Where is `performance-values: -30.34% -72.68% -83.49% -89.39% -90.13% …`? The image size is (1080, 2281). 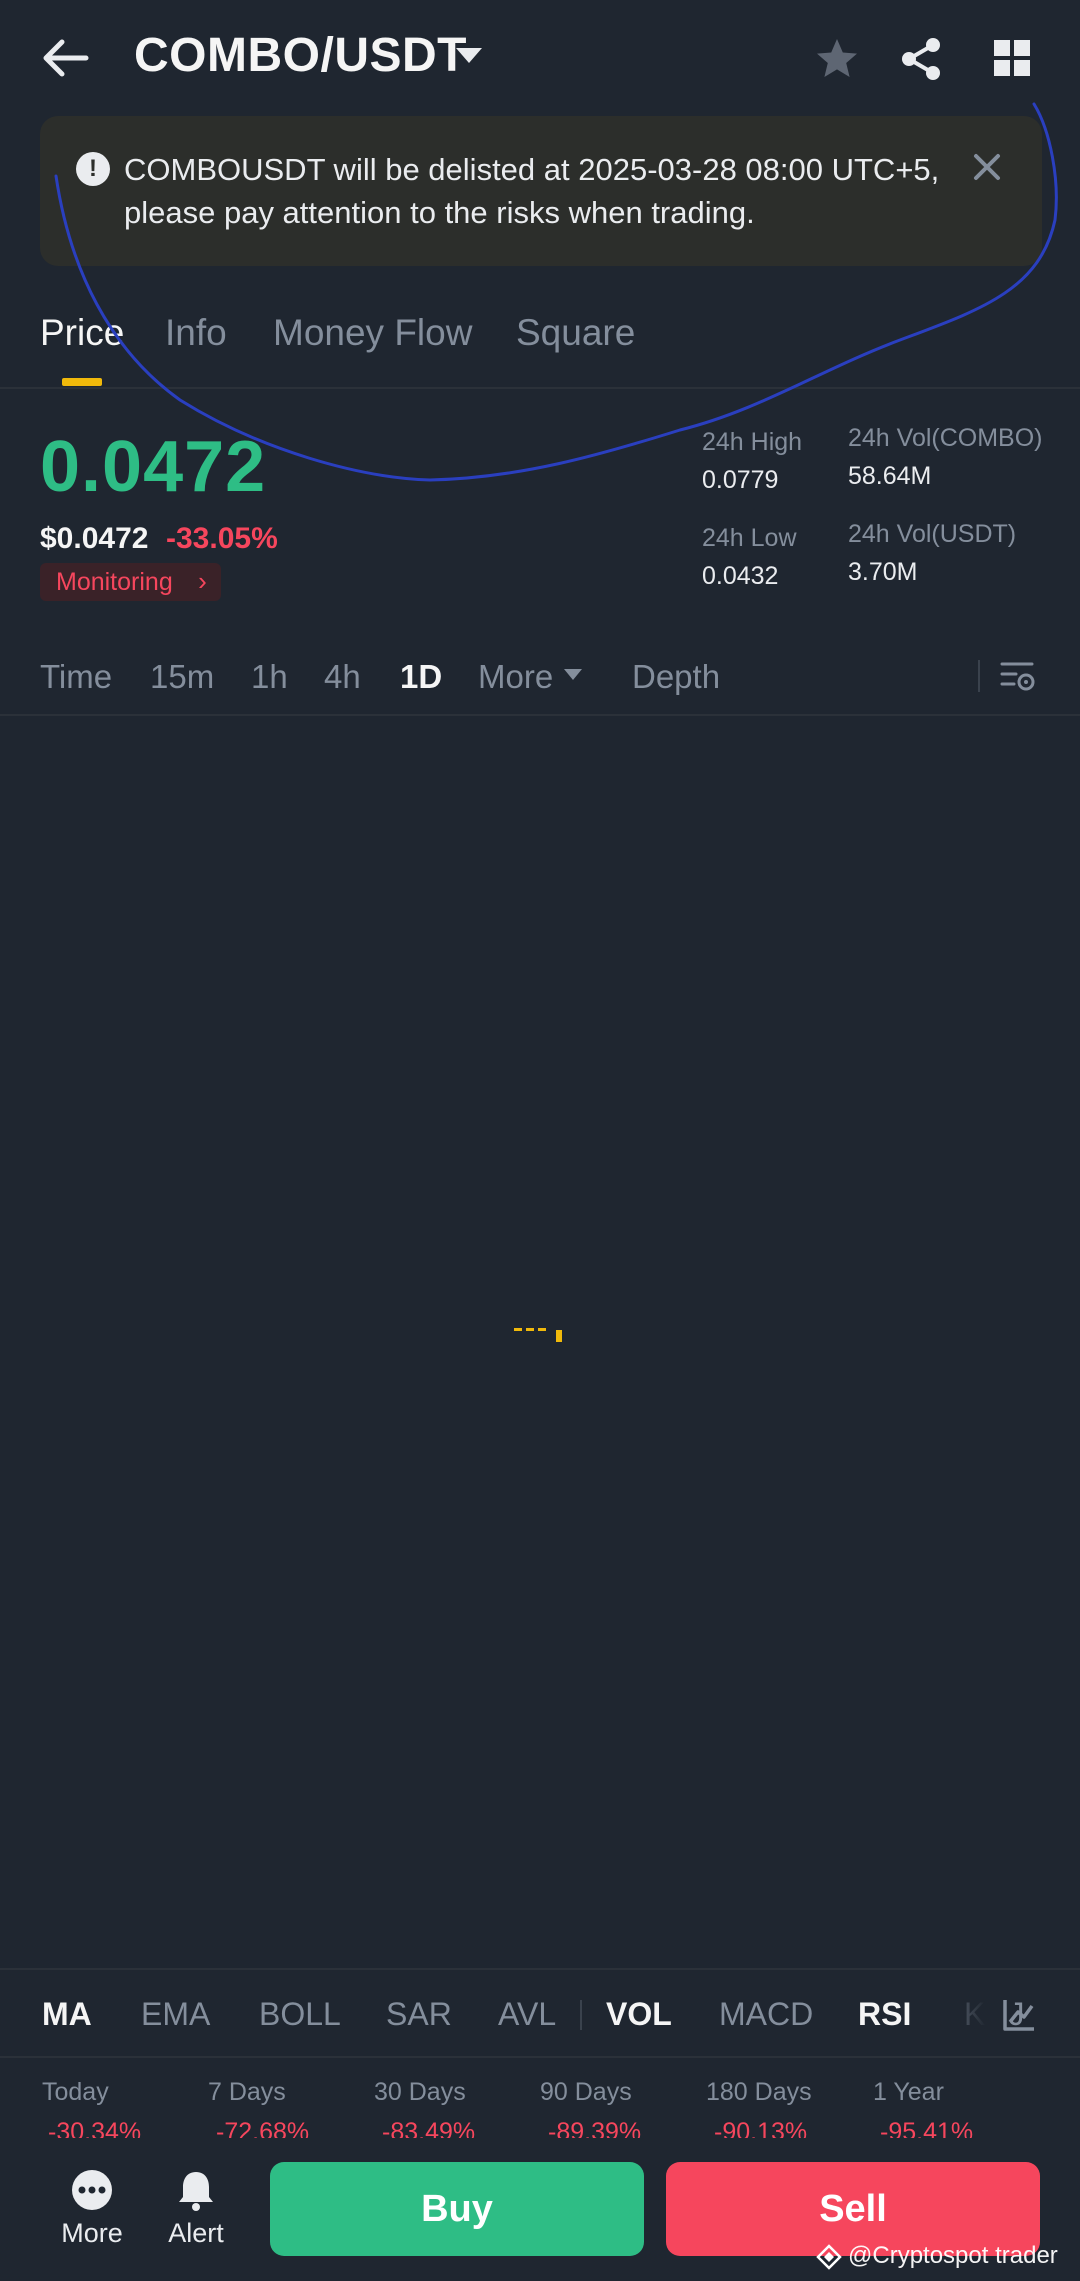 performance-values: -30.34% -72.68% -83.49% -89.39% -90.13% … is located at coordinates (540, 2128).